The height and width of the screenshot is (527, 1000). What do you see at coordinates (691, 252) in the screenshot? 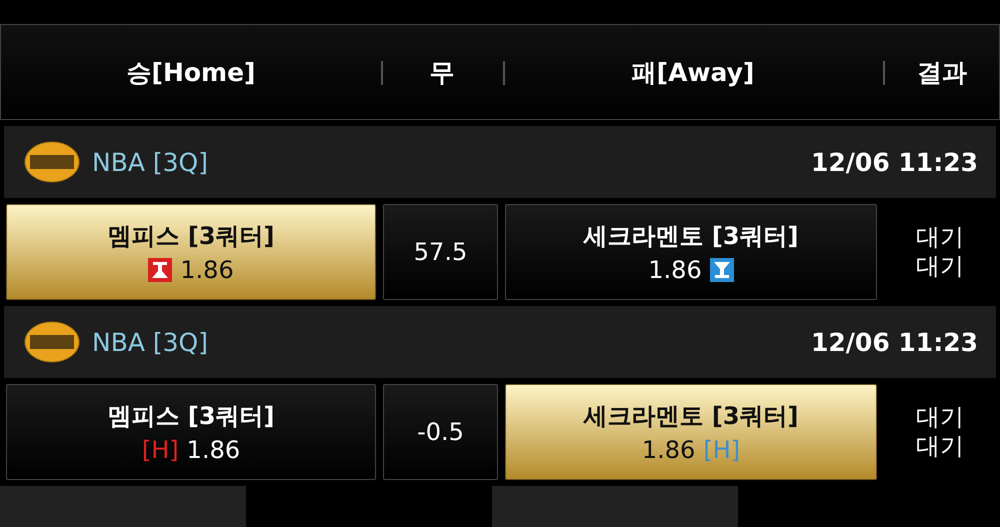
I see `team-bet-button: 세크라멘토 [3쿼터] 1.86` at bounding box center [691, 252].